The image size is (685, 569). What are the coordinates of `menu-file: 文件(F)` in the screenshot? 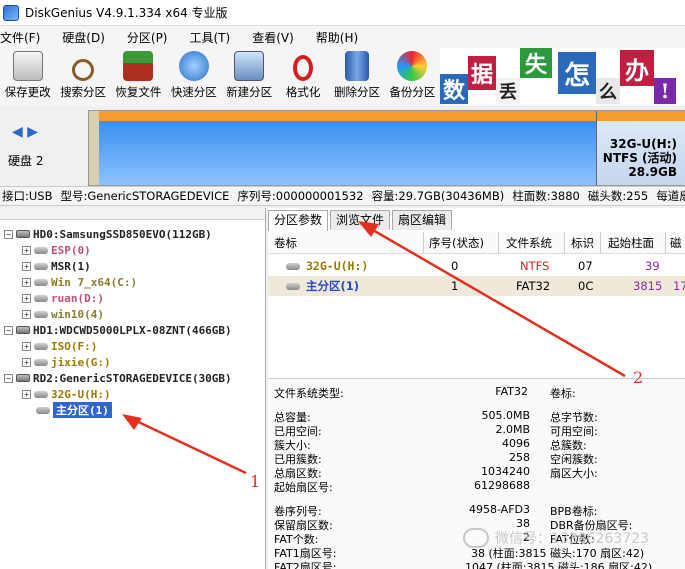 It's located at (24, 37).